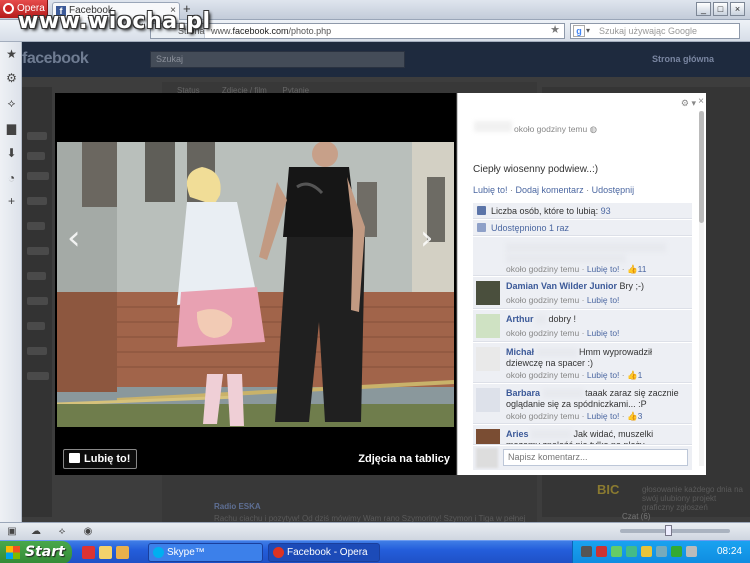 The image size is (750, 563). Describe the element at coordinates (205, 552) in the screenshot. I see `task-skype: Skype™` at that location.